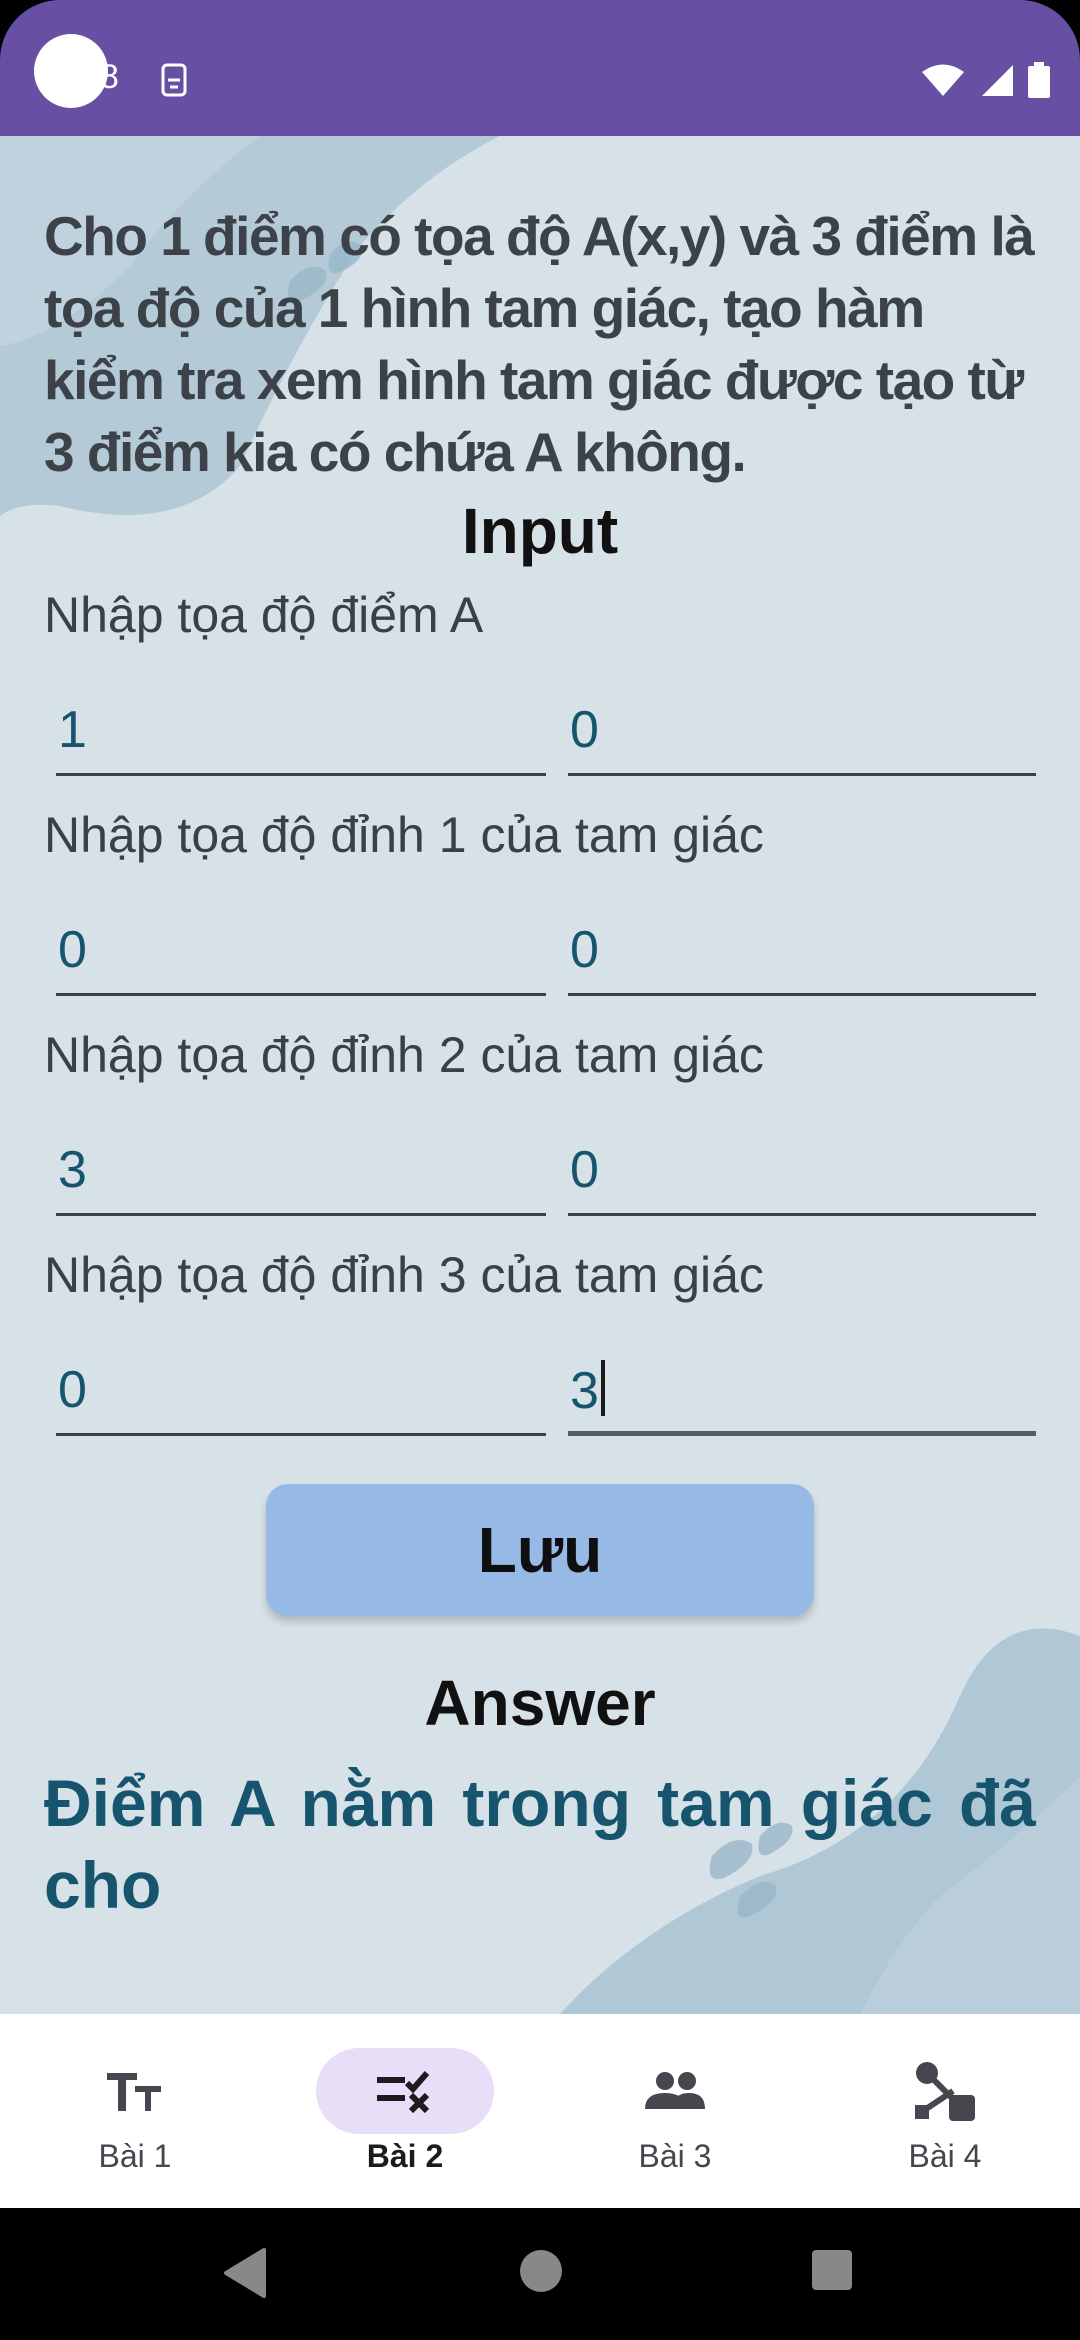 The image size is (1080, 2340). Describe the element at coordinates (540, 1703) in the screenshot. I see `answer-title: Answer` at that location.